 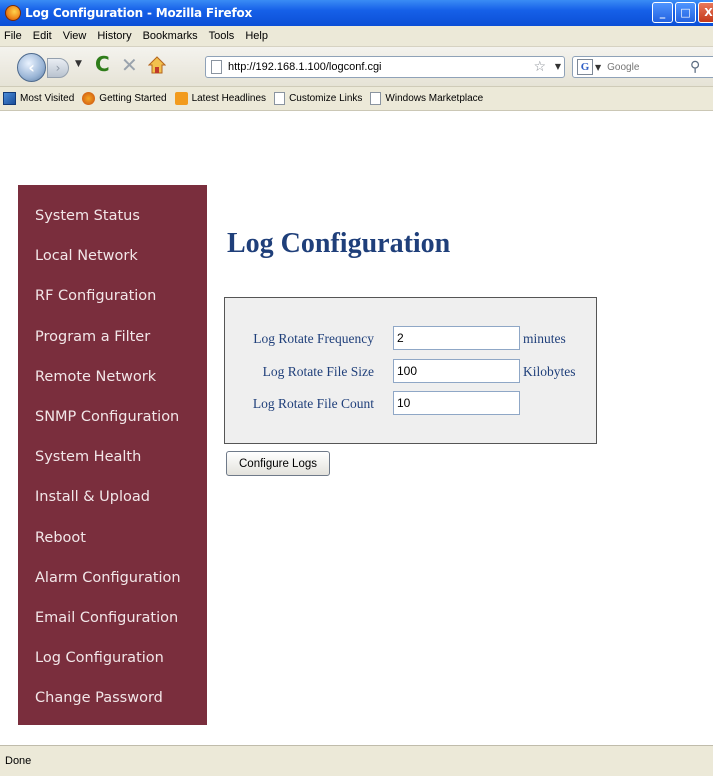 What do you see at coordinates (558, 66) in the screenshot?
I see `url-dropdown-icon: ▼` at bounding box center [558, 66].